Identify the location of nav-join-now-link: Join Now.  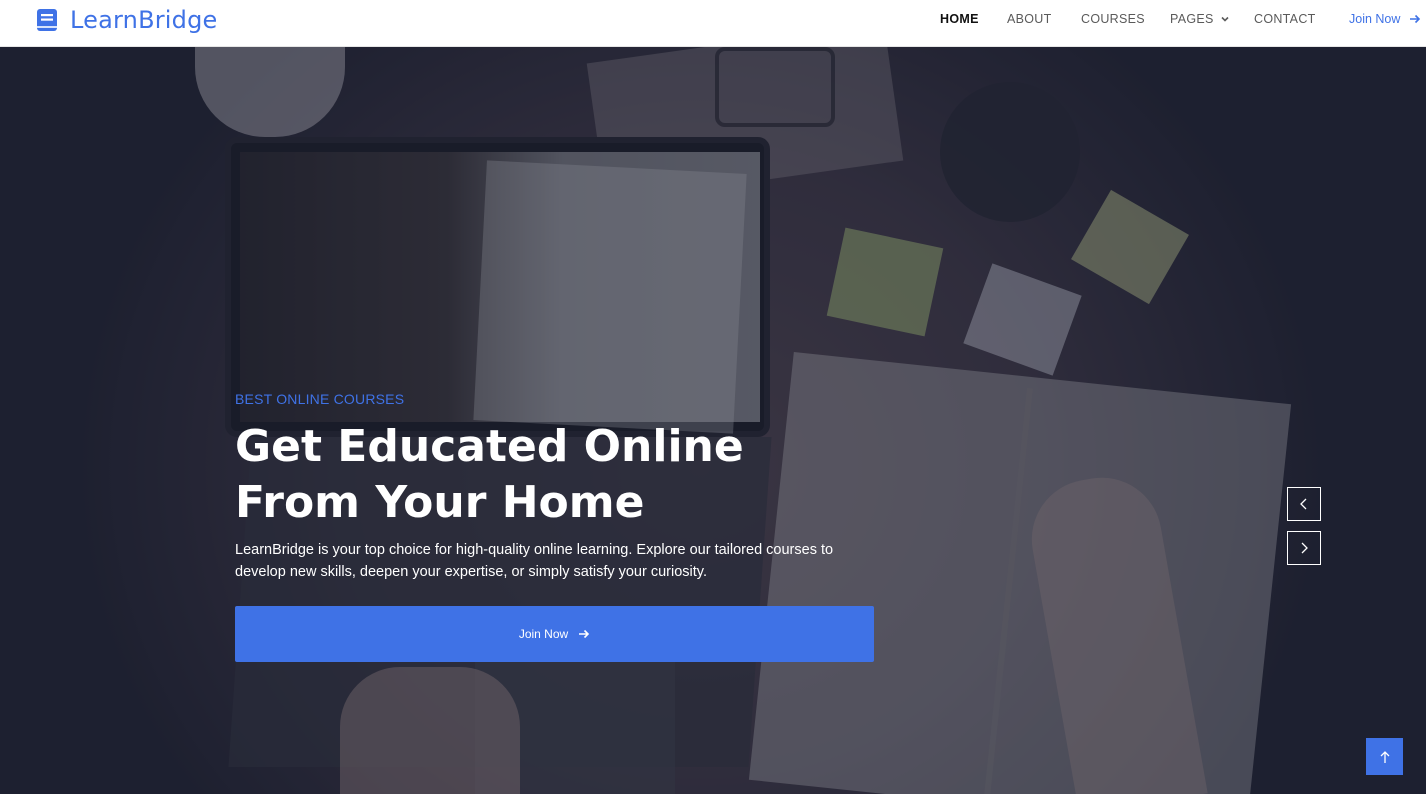
(1385, 19).